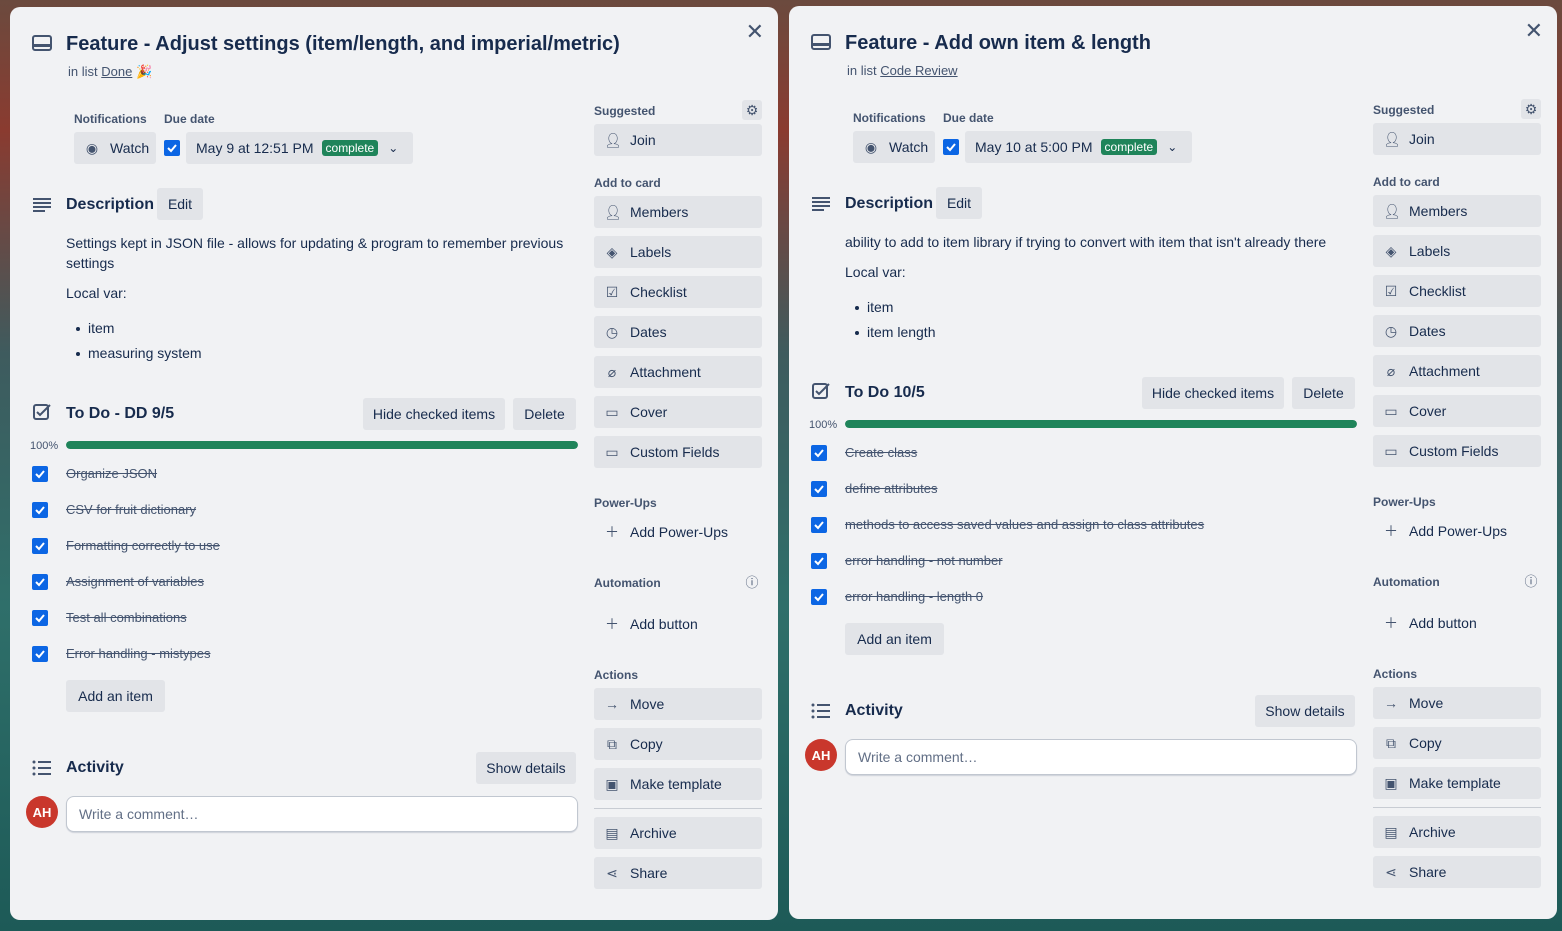 This screenshot has height=931, width=1562. What do you see at coordinates (881, 452) in the screenshot?
I see `checklist-item-text: Create class` at bounding box center [881, 452].